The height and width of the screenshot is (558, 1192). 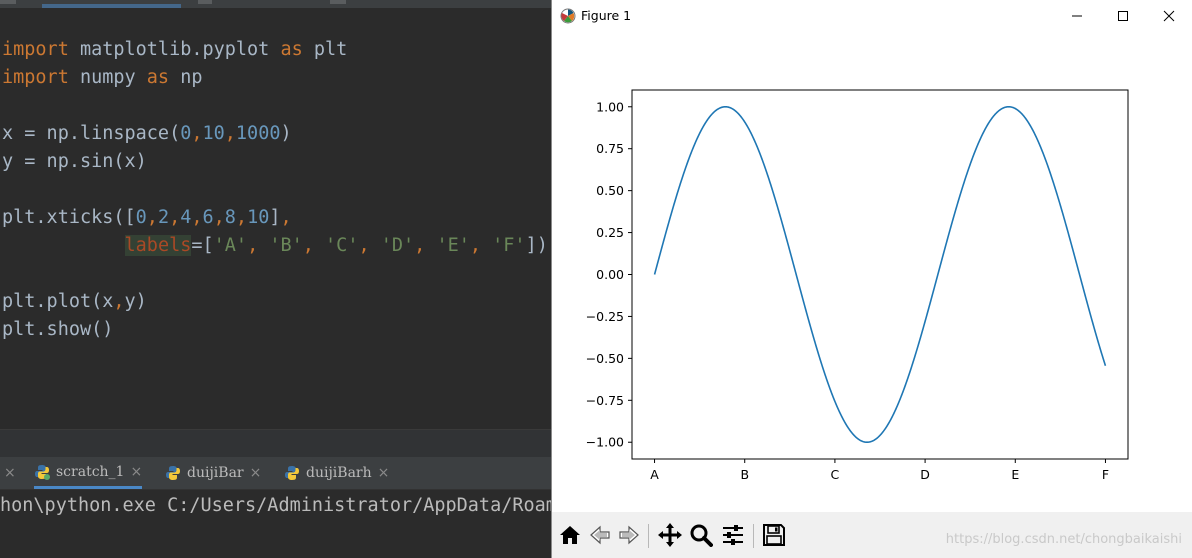 I want to click on home-icon, so click(x=570, y=535).